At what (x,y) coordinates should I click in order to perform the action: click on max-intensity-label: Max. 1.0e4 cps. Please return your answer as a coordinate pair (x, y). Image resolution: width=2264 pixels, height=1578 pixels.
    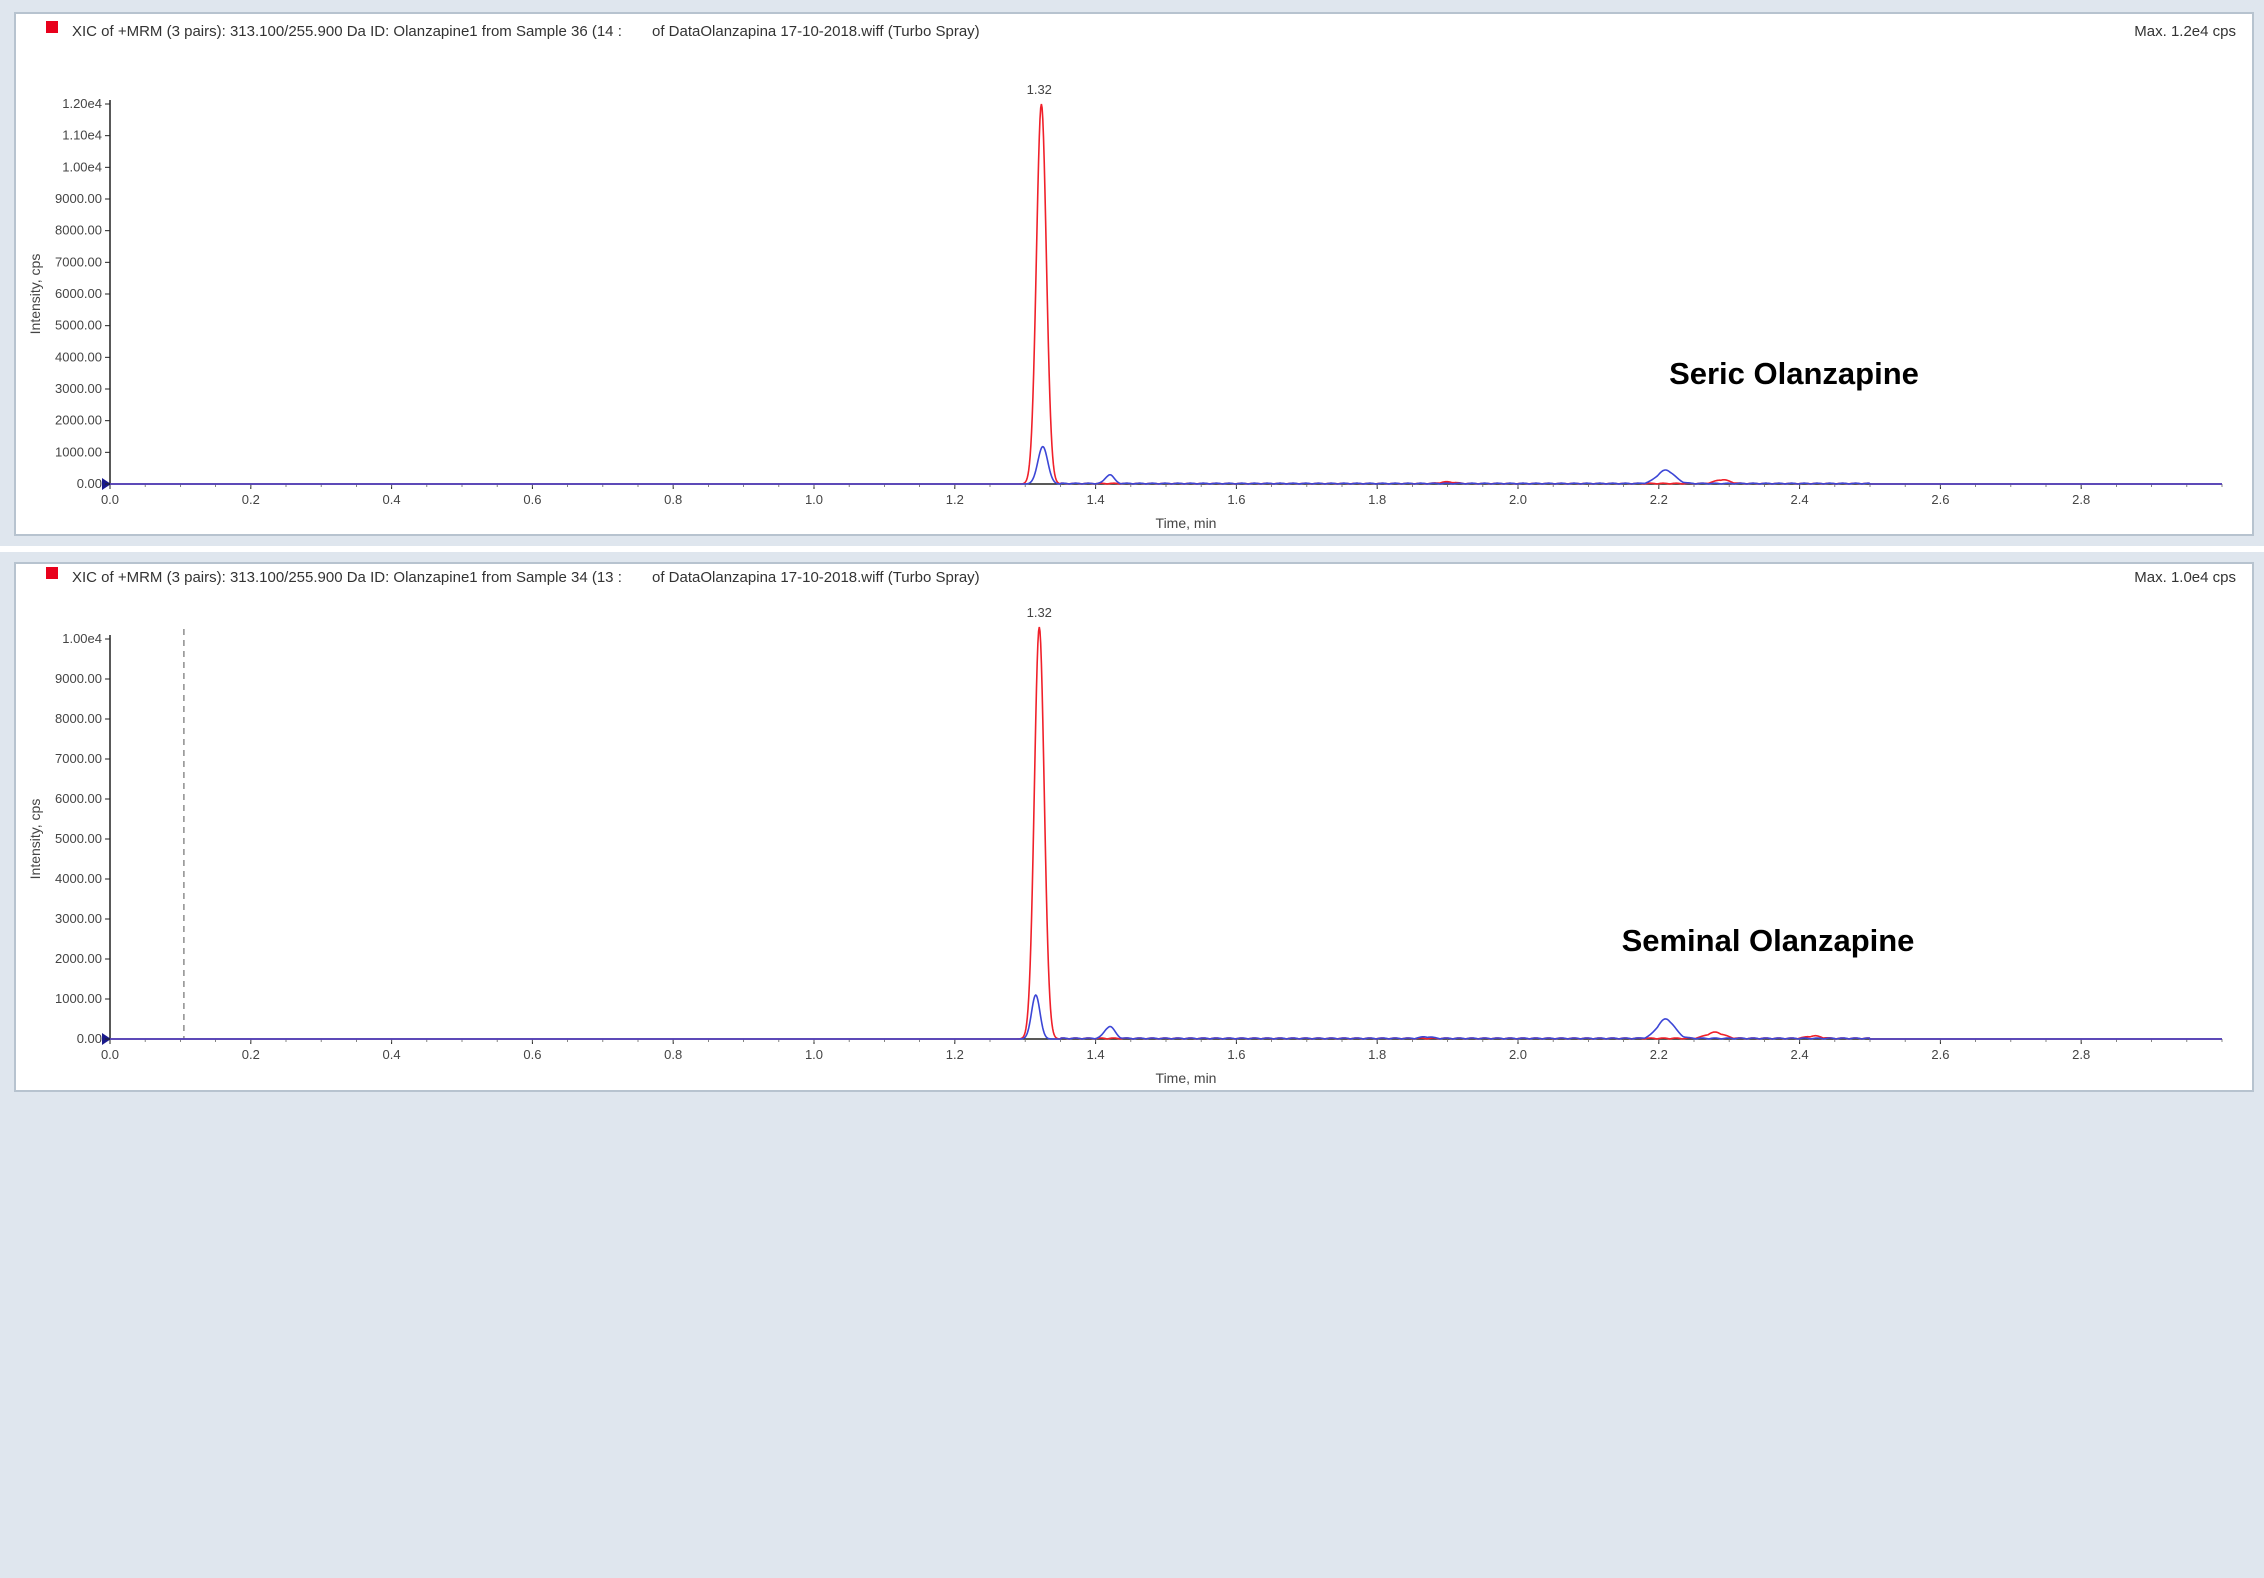
    Looking at the image, I should click on (2185, 577).